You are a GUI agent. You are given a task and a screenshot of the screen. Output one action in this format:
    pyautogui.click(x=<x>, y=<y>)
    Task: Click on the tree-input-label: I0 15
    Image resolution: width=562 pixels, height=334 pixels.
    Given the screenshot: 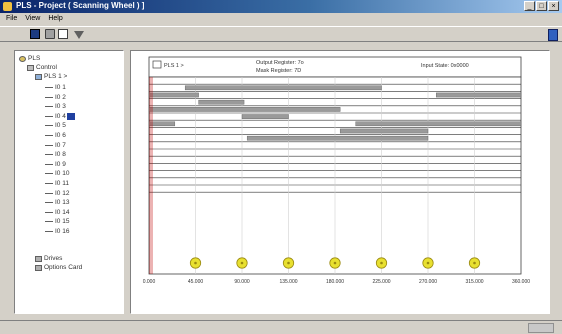 What is the action you would take?
    pyautogui.click(x=62, y=222)
    